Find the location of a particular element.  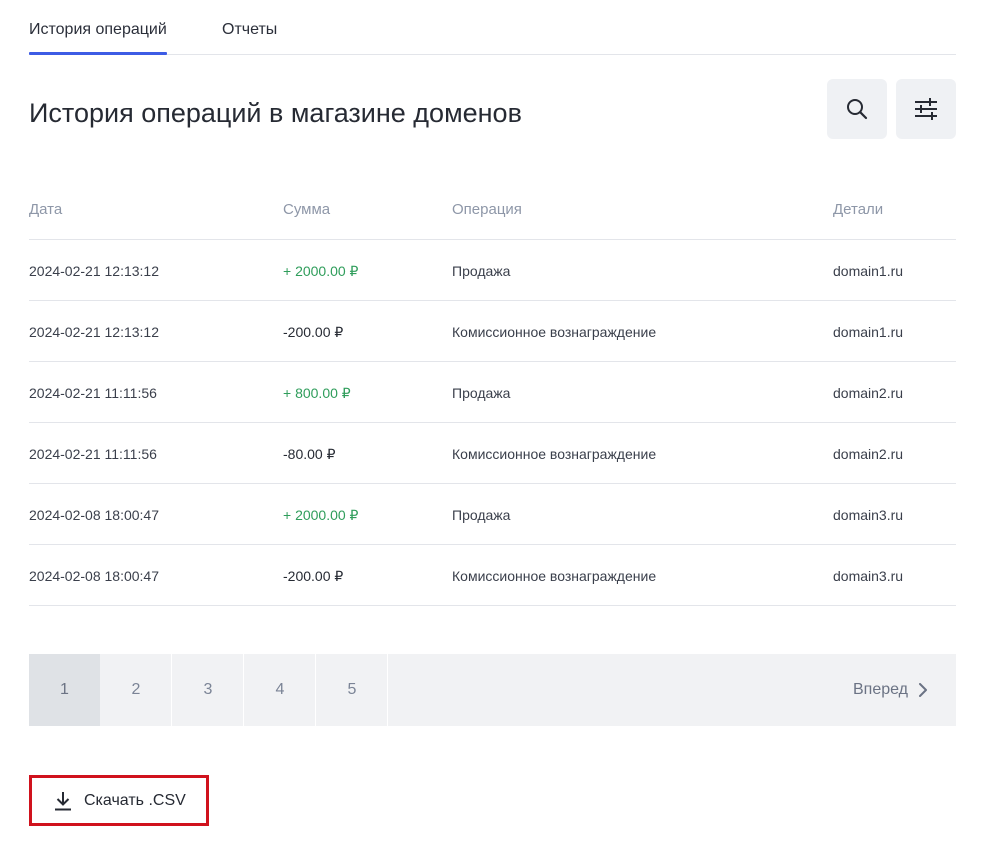

table-header: Дата Сумма Операция Детали is located at coordinates (492, 209).